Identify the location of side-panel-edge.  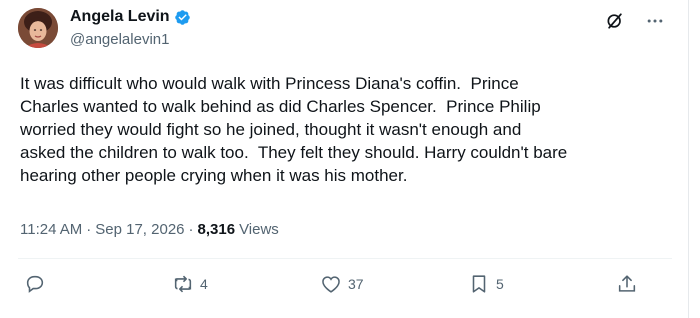
(694, 159).